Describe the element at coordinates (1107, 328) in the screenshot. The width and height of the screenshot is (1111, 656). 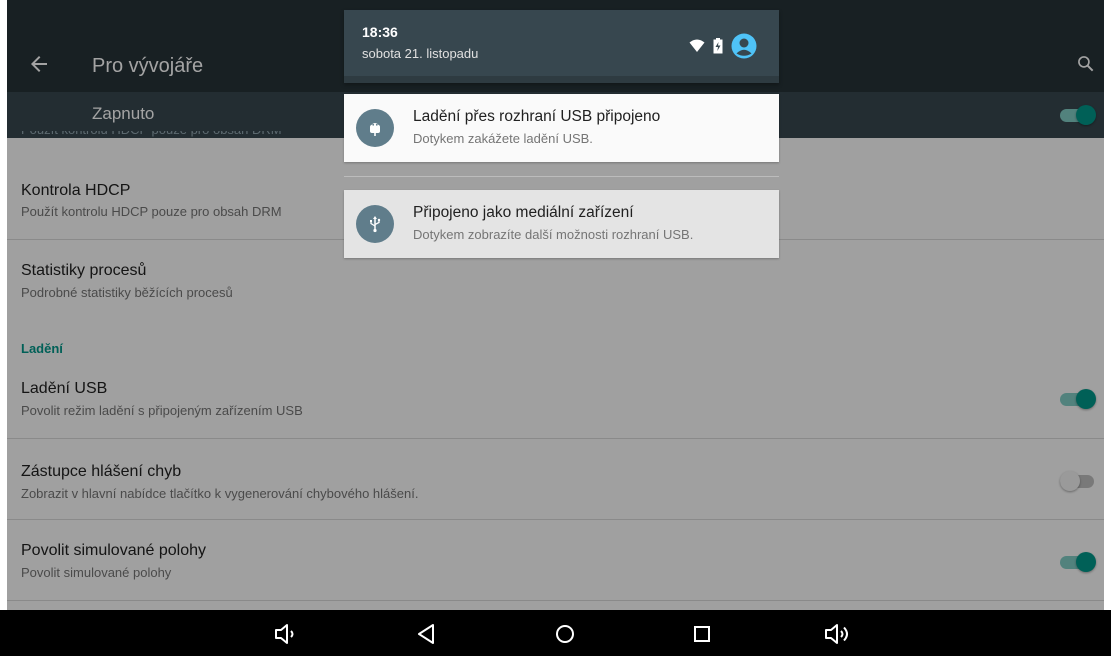
I see `right-border` at that location.